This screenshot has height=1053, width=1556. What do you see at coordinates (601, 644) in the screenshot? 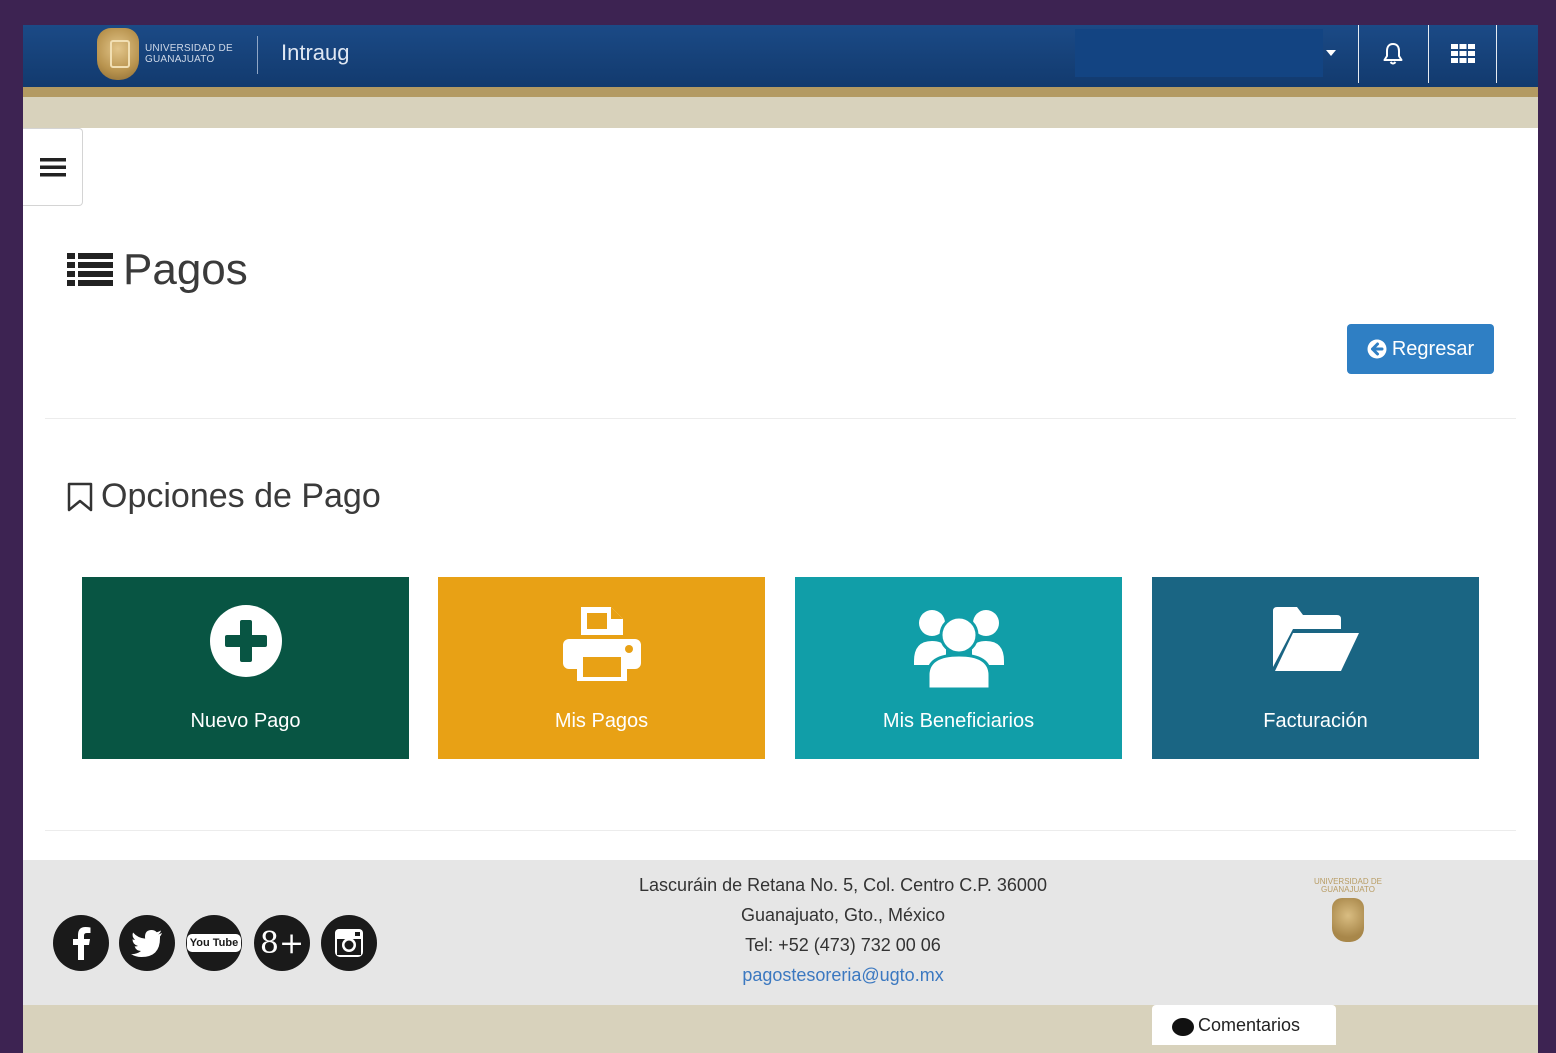
I see `printer-icon` at bounding box center [601, 644].